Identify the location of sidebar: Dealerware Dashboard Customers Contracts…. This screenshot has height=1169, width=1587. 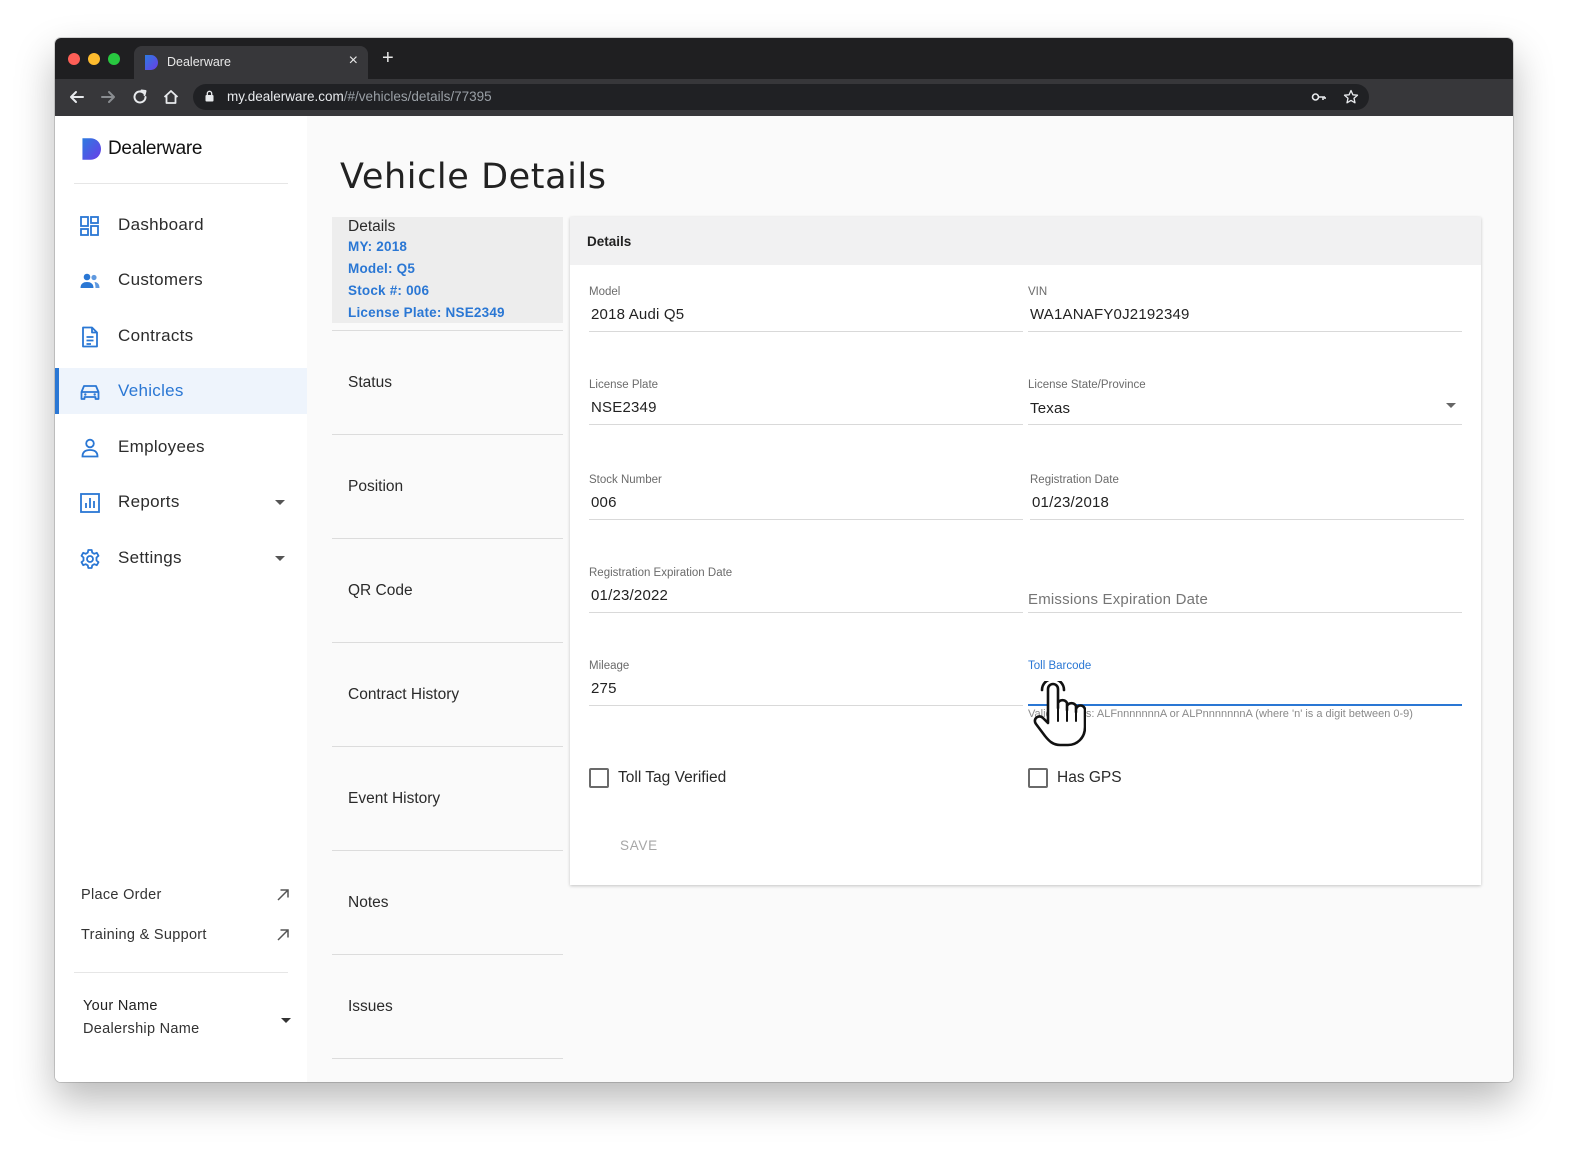
(181, 599).